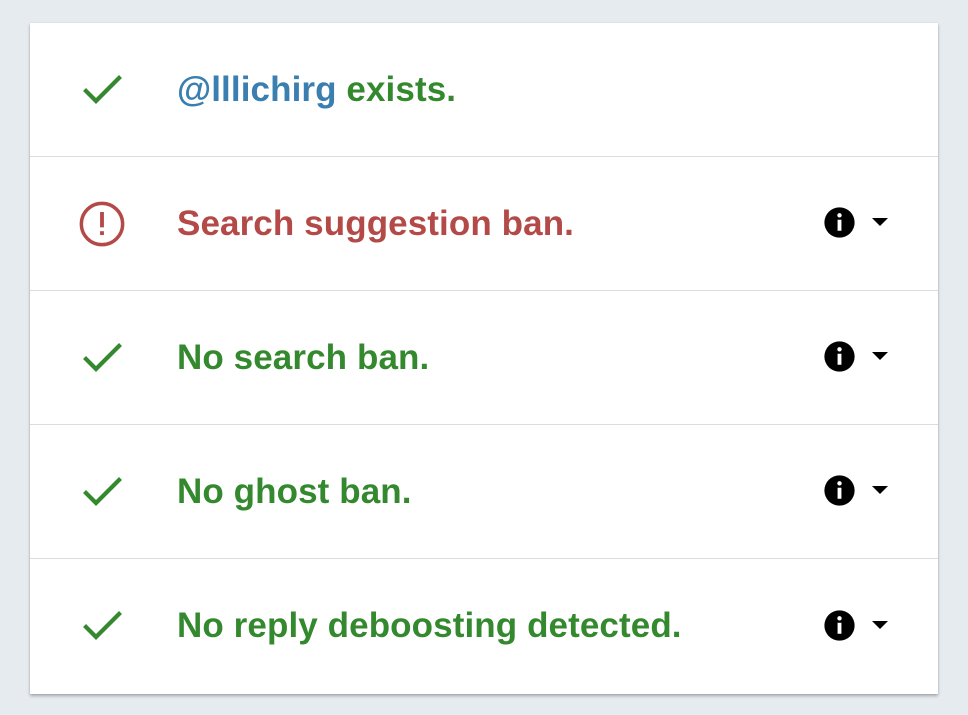  I want to click on alert-circle-icon, so click(102, 224).